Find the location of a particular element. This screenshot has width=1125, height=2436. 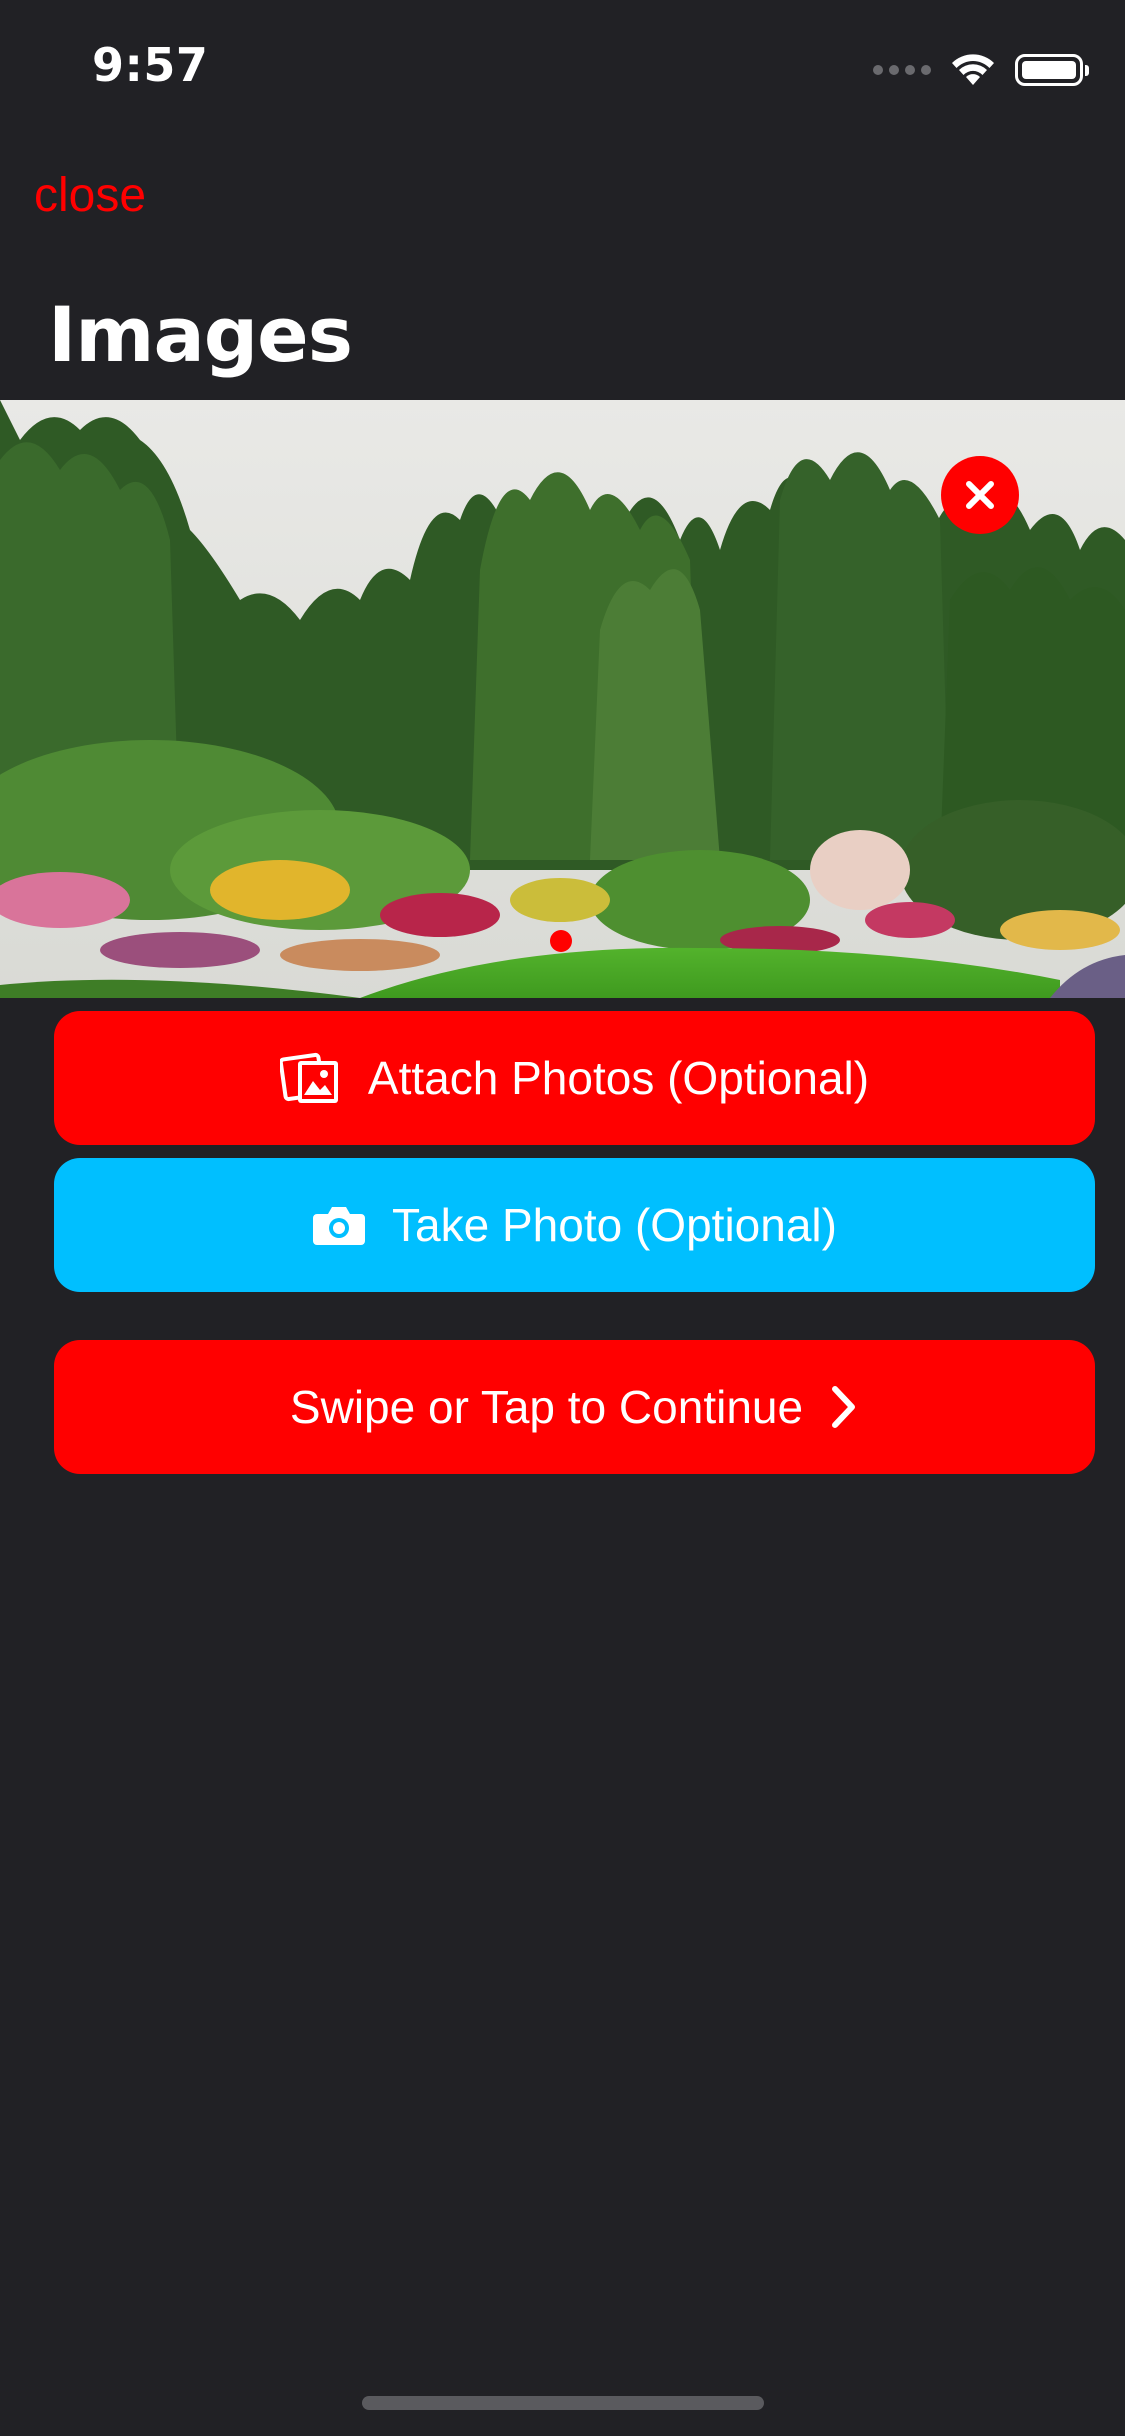

status-time: 9:57 is located at coordinates (150, 65).